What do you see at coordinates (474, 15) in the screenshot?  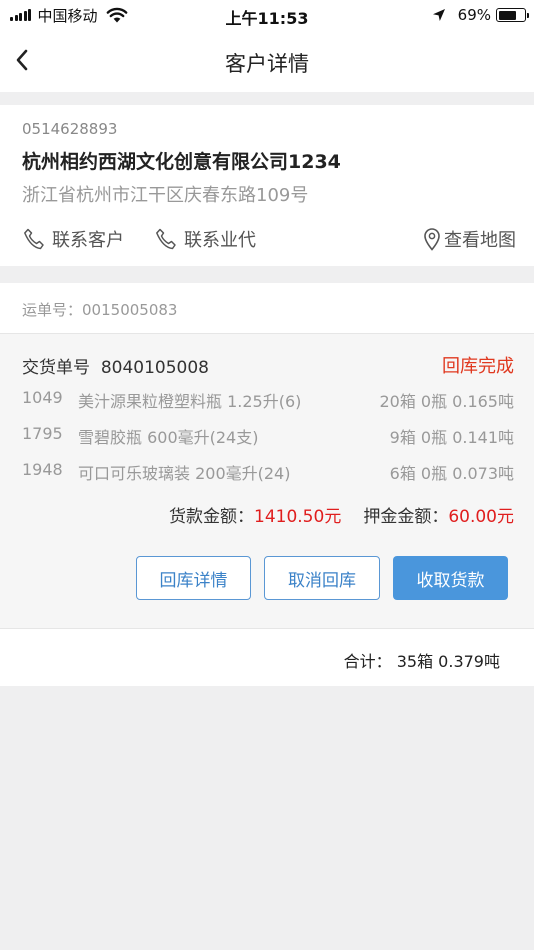 I see `battery-percent: 69%` at bounding box center [474, 15].